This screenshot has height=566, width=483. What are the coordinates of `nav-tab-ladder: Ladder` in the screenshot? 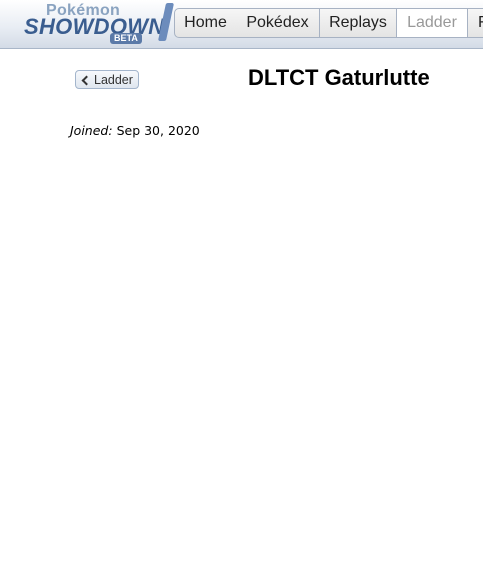 It's located at (432, 23).